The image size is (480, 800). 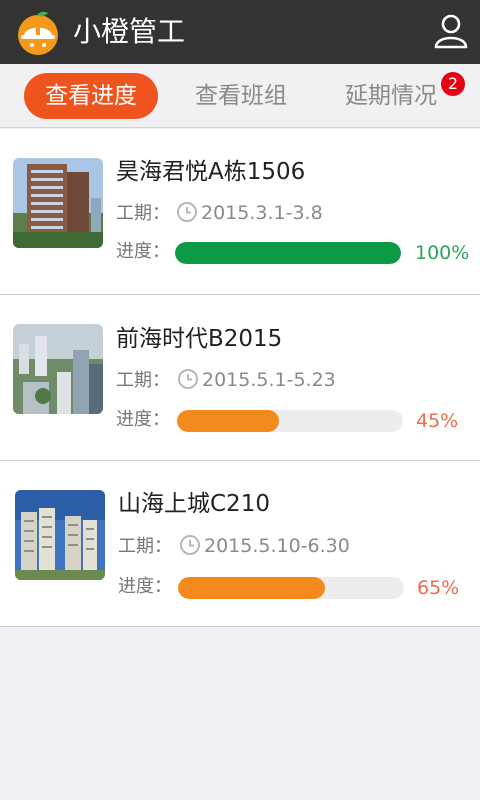 I want to click on user-icon, so click(x=451, y=31).